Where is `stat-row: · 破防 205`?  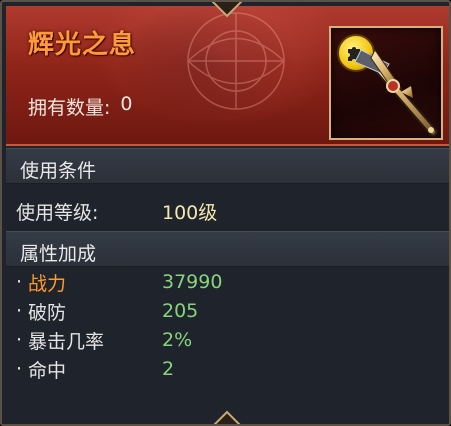 stat-row: · 破防 205 is located at coordinates (107, 311).